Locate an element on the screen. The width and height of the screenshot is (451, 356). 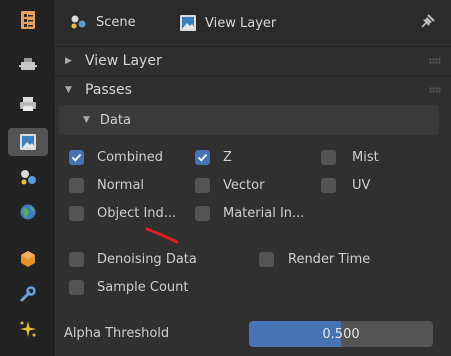
view-layer-label: View Layer is located at coordinates (241, 23).